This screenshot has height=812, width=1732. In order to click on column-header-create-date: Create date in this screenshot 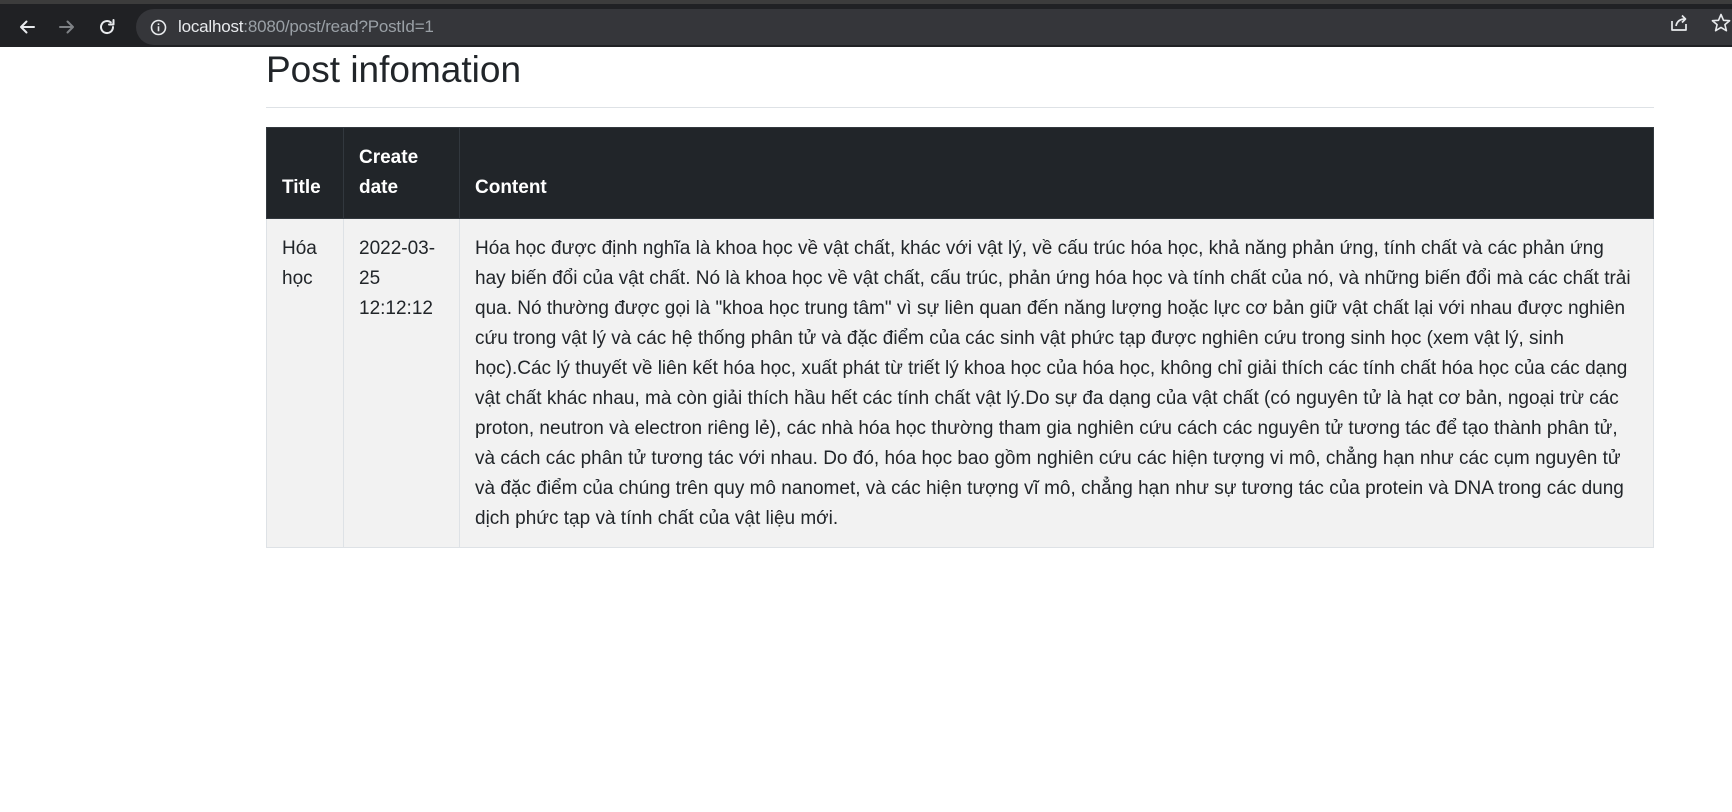, I will do `click(401, 173)`.